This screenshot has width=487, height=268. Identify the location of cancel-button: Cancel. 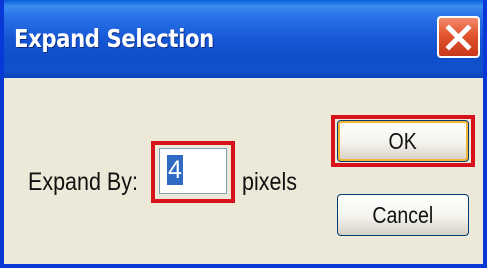
(403, 215).